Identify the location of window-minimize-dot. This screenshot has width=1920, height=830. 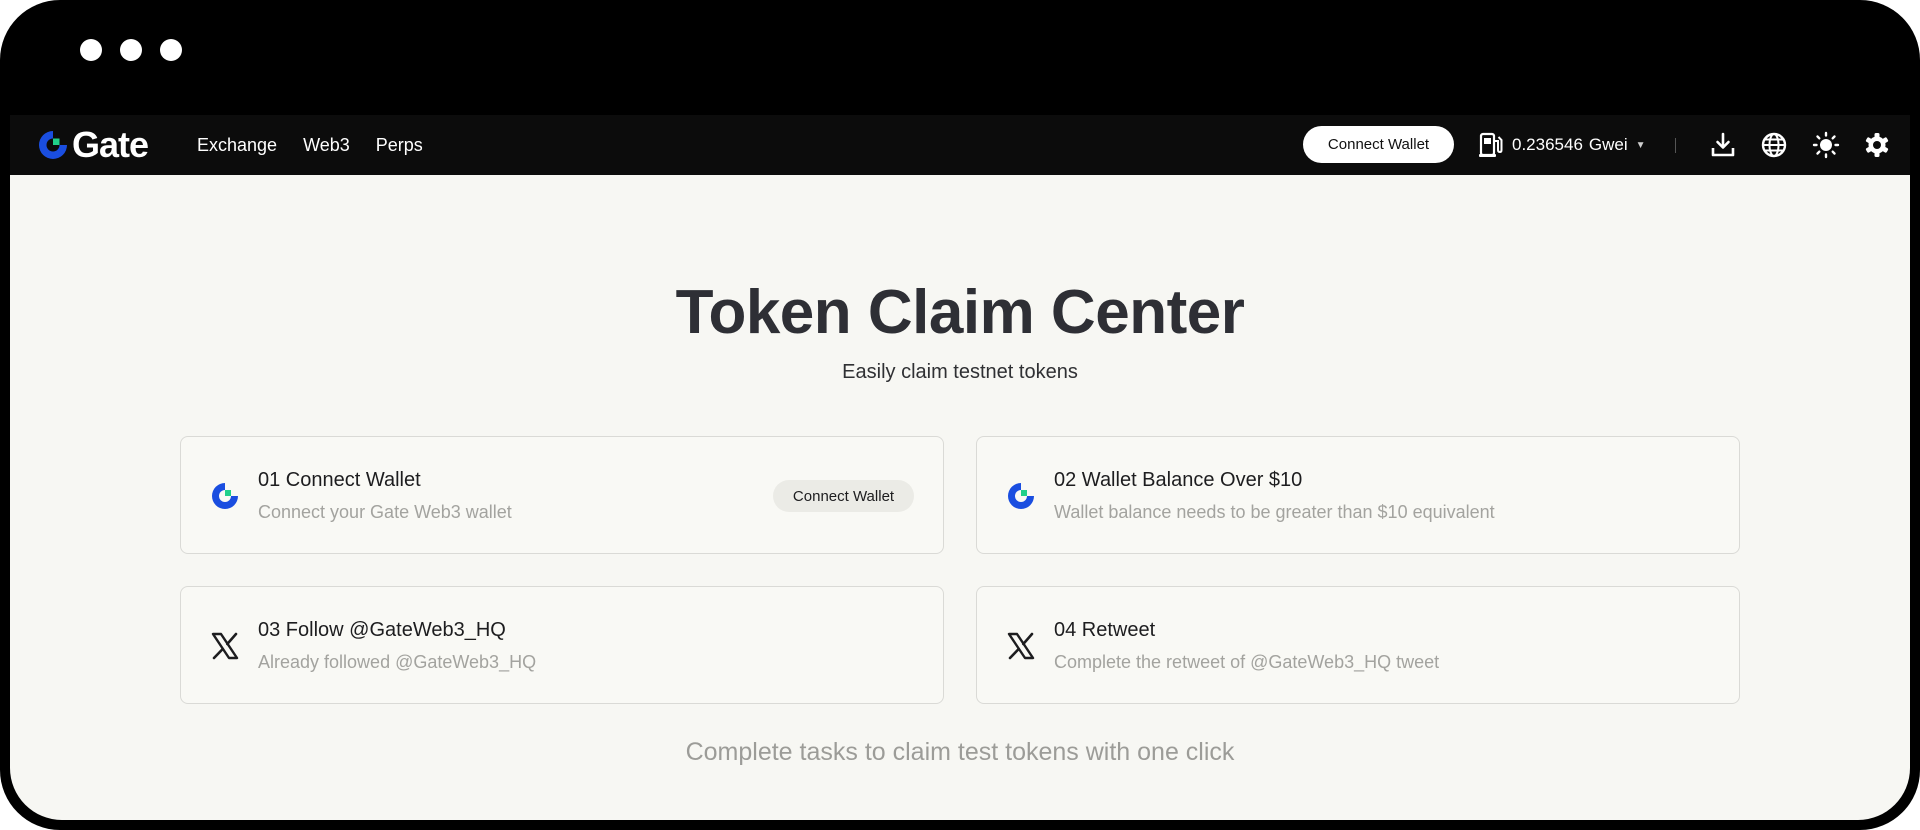
(131, 50).